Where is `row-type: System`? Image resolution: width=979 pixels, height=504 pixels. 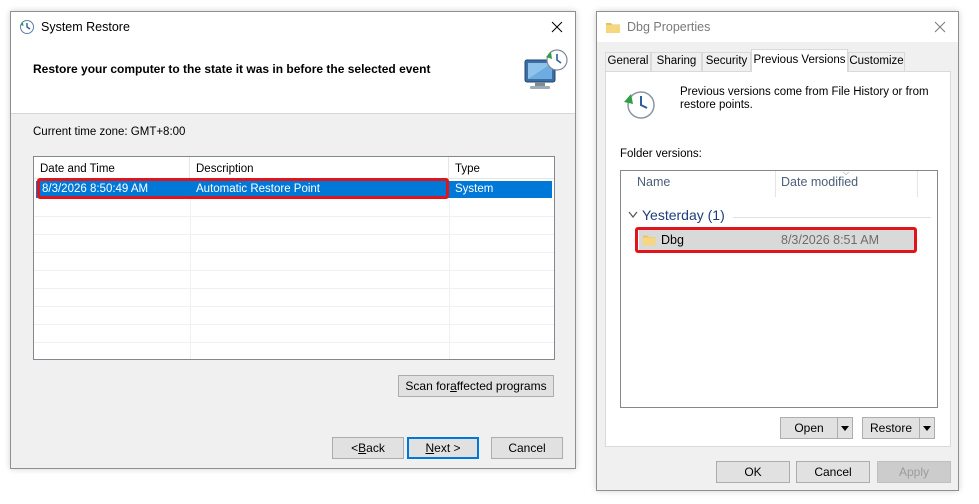
row-type: System is located at coordinates (474, 189).